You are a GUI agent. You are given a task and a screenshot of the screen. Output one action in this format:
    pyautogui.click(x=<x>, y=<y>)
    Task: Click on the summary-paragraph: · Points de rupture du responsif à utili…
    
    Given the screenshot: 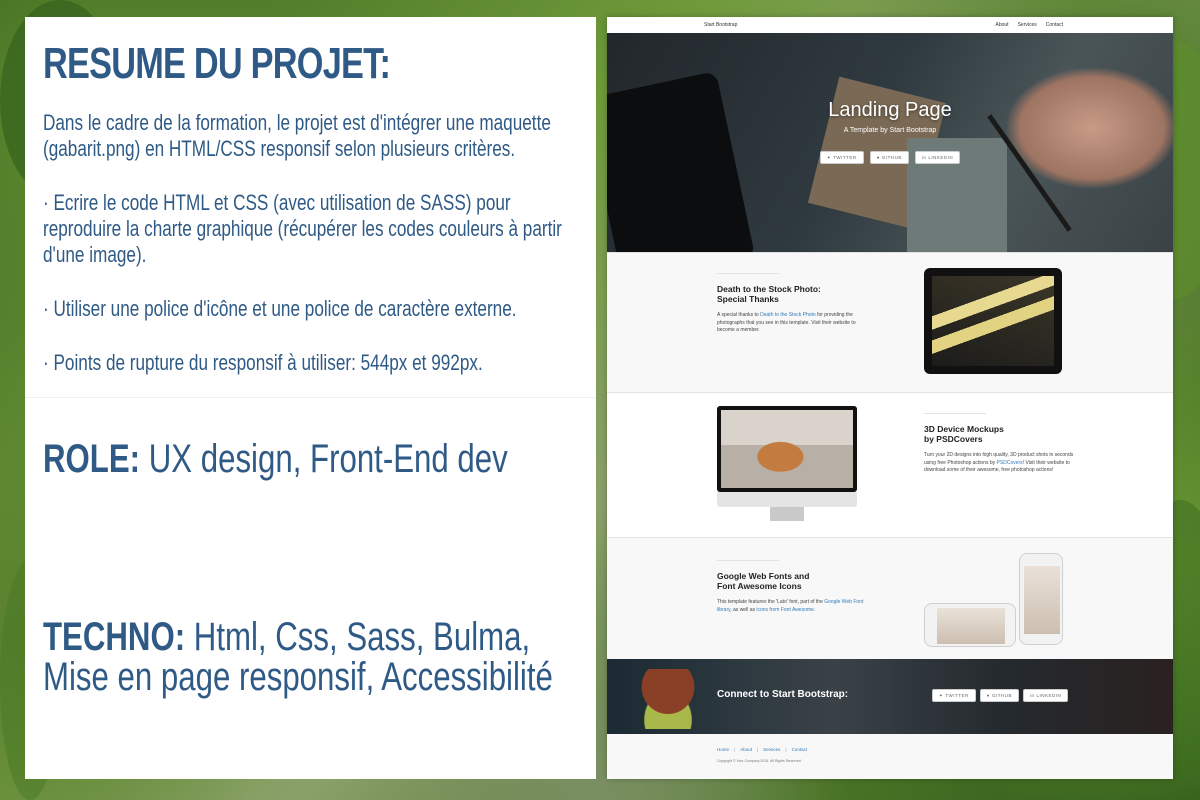 What is the action you would take?
    pyautogui.click(x=263, y=362)
    